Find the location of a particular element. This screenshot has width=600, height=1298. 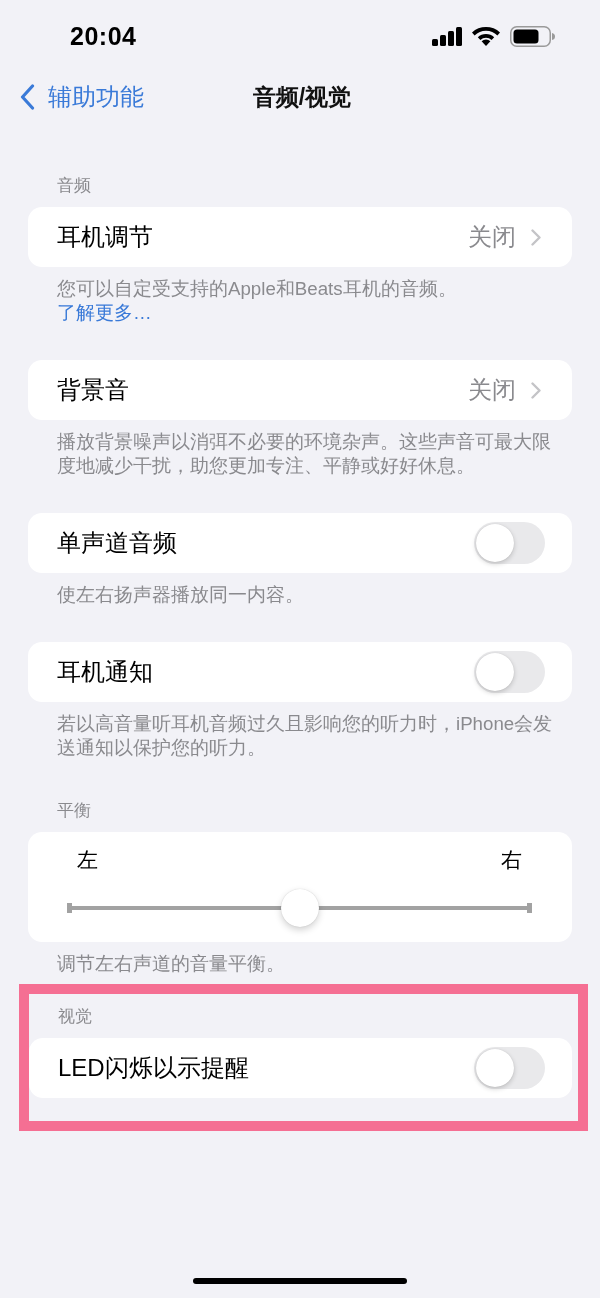

back-button: 辅助功能 is located at coordinates (82, 97).